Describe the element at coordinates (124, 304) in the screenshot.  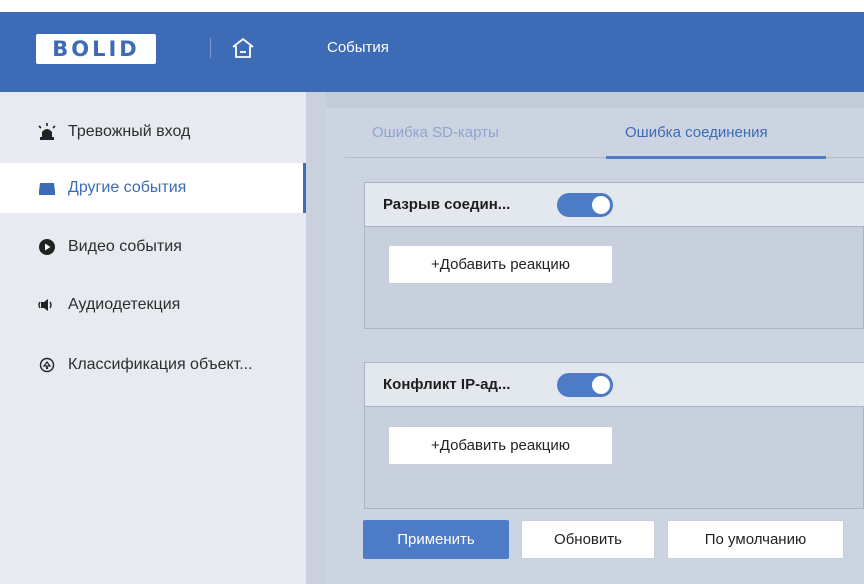
I see `sidebar-item-label: Аудиодетекция` at that location.